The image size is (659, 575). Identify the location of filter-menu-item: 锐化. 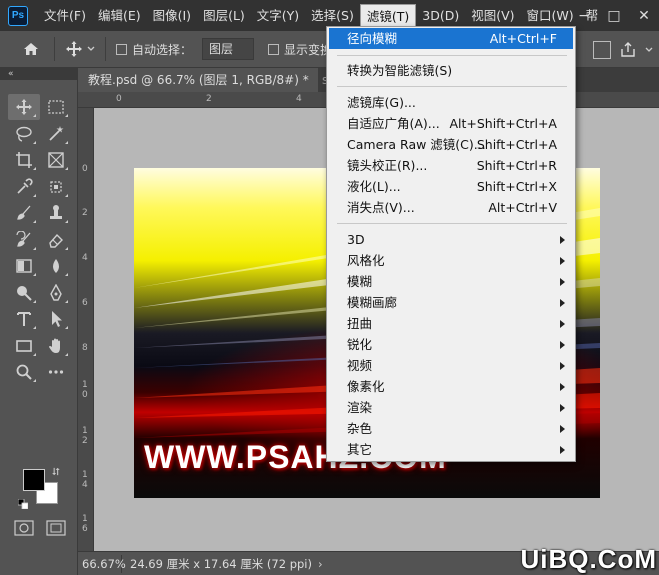
(451, 344).